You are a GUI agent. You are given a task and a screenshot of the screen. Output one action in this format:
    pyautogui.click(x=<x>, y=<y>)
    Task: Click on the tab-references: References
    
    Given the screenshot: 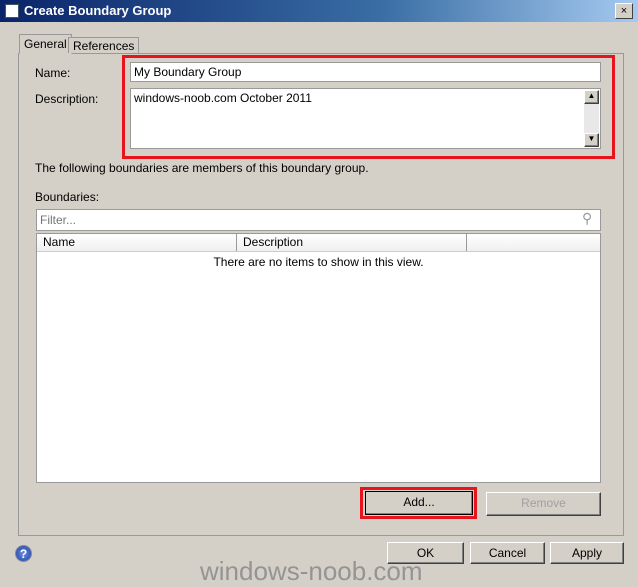 What is the action you would take?
    pyautogui.click(x=104, y=45)
    